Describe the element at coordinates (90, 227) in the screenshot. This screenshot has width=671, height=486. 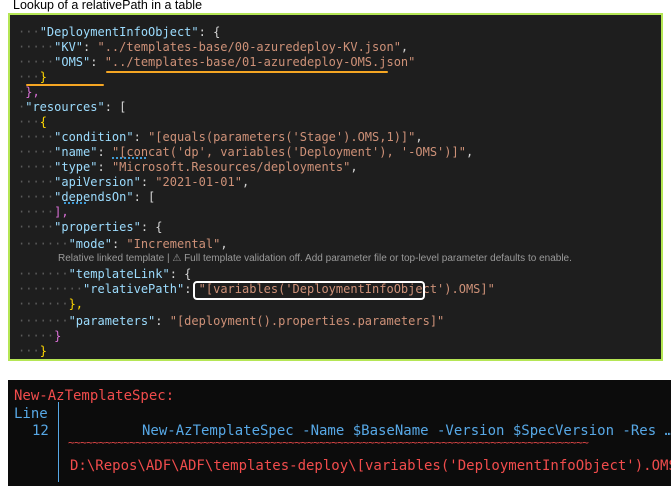
I see `code-line: ·····"properties": {` at that location.